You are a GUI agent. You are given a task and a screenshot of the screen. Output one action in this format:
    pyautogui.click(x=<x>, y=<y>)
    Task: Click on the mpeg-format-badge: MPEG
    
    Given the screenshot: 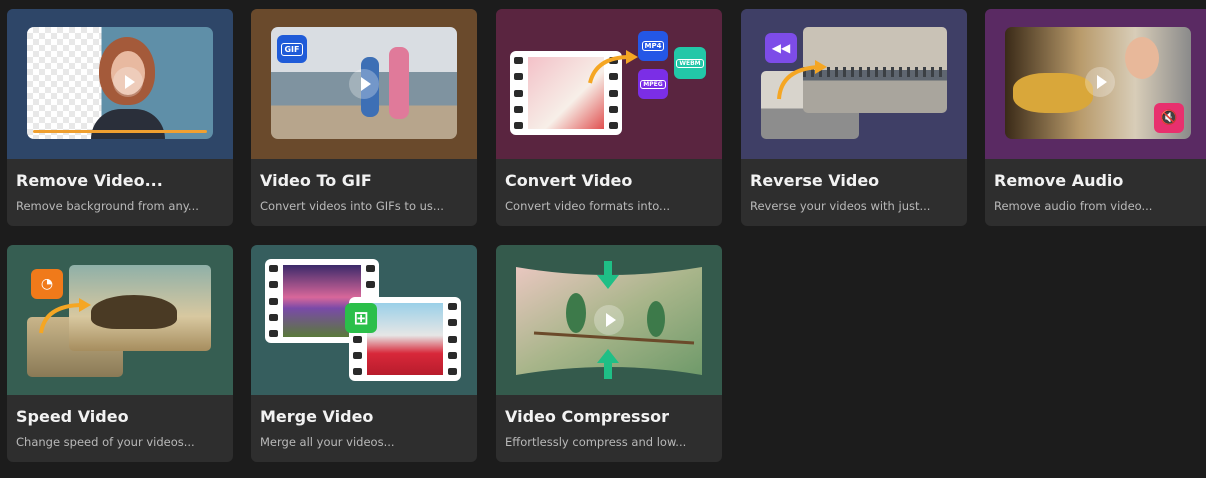 What is the action you would take?
    pyautogui.click(x=653, y=84)
    